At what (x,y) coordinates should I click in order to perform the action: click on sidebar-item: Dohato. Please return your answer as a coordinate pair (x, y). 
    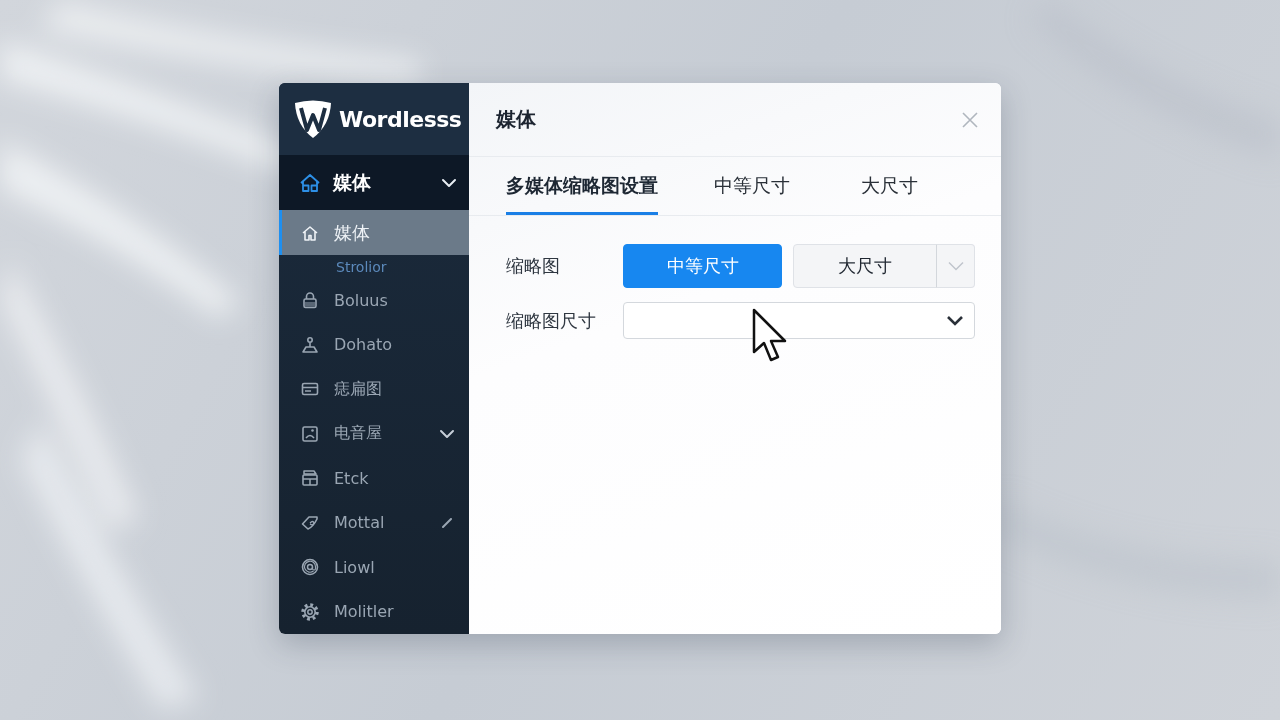
    Looking at the image, I should click on (374, 344).